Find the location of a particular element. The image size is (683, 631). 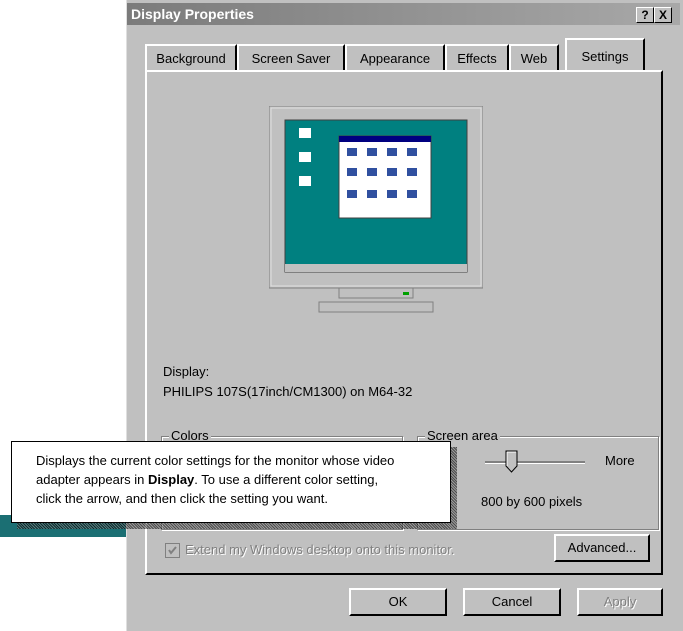

close-button: X is located at coordinates (663, 15).